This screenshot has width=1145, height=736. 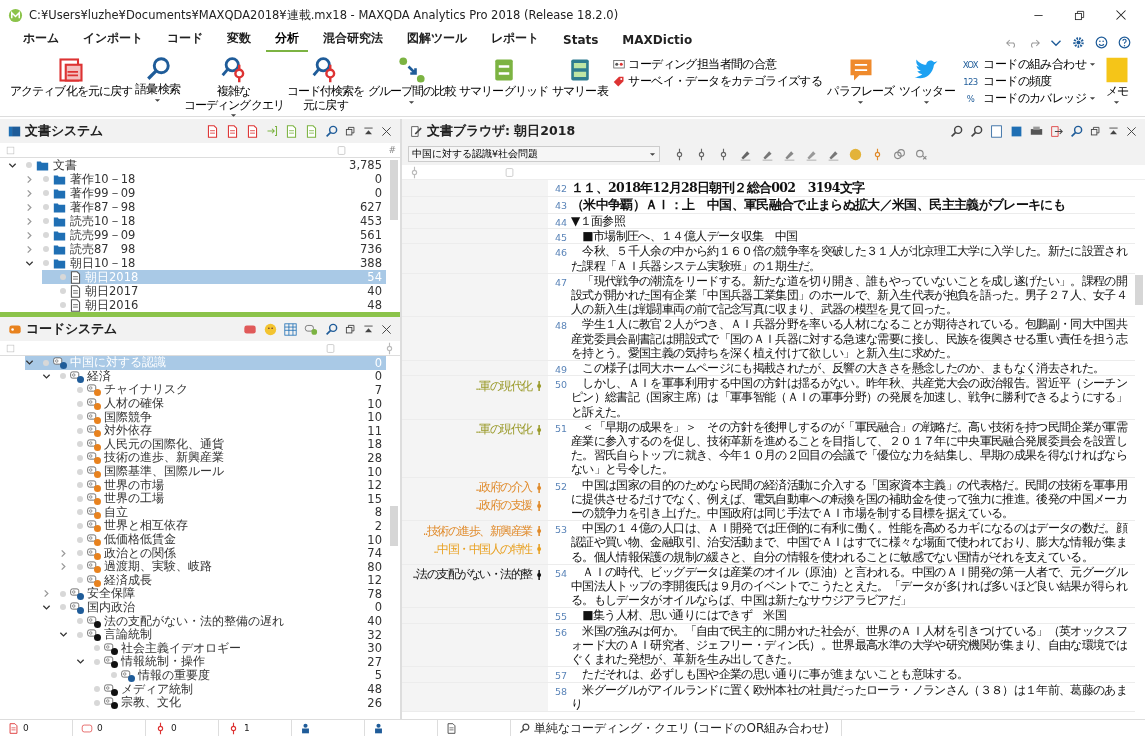 I want to click on tree-row: 世界の市場 12, so click(x=222, y=485).